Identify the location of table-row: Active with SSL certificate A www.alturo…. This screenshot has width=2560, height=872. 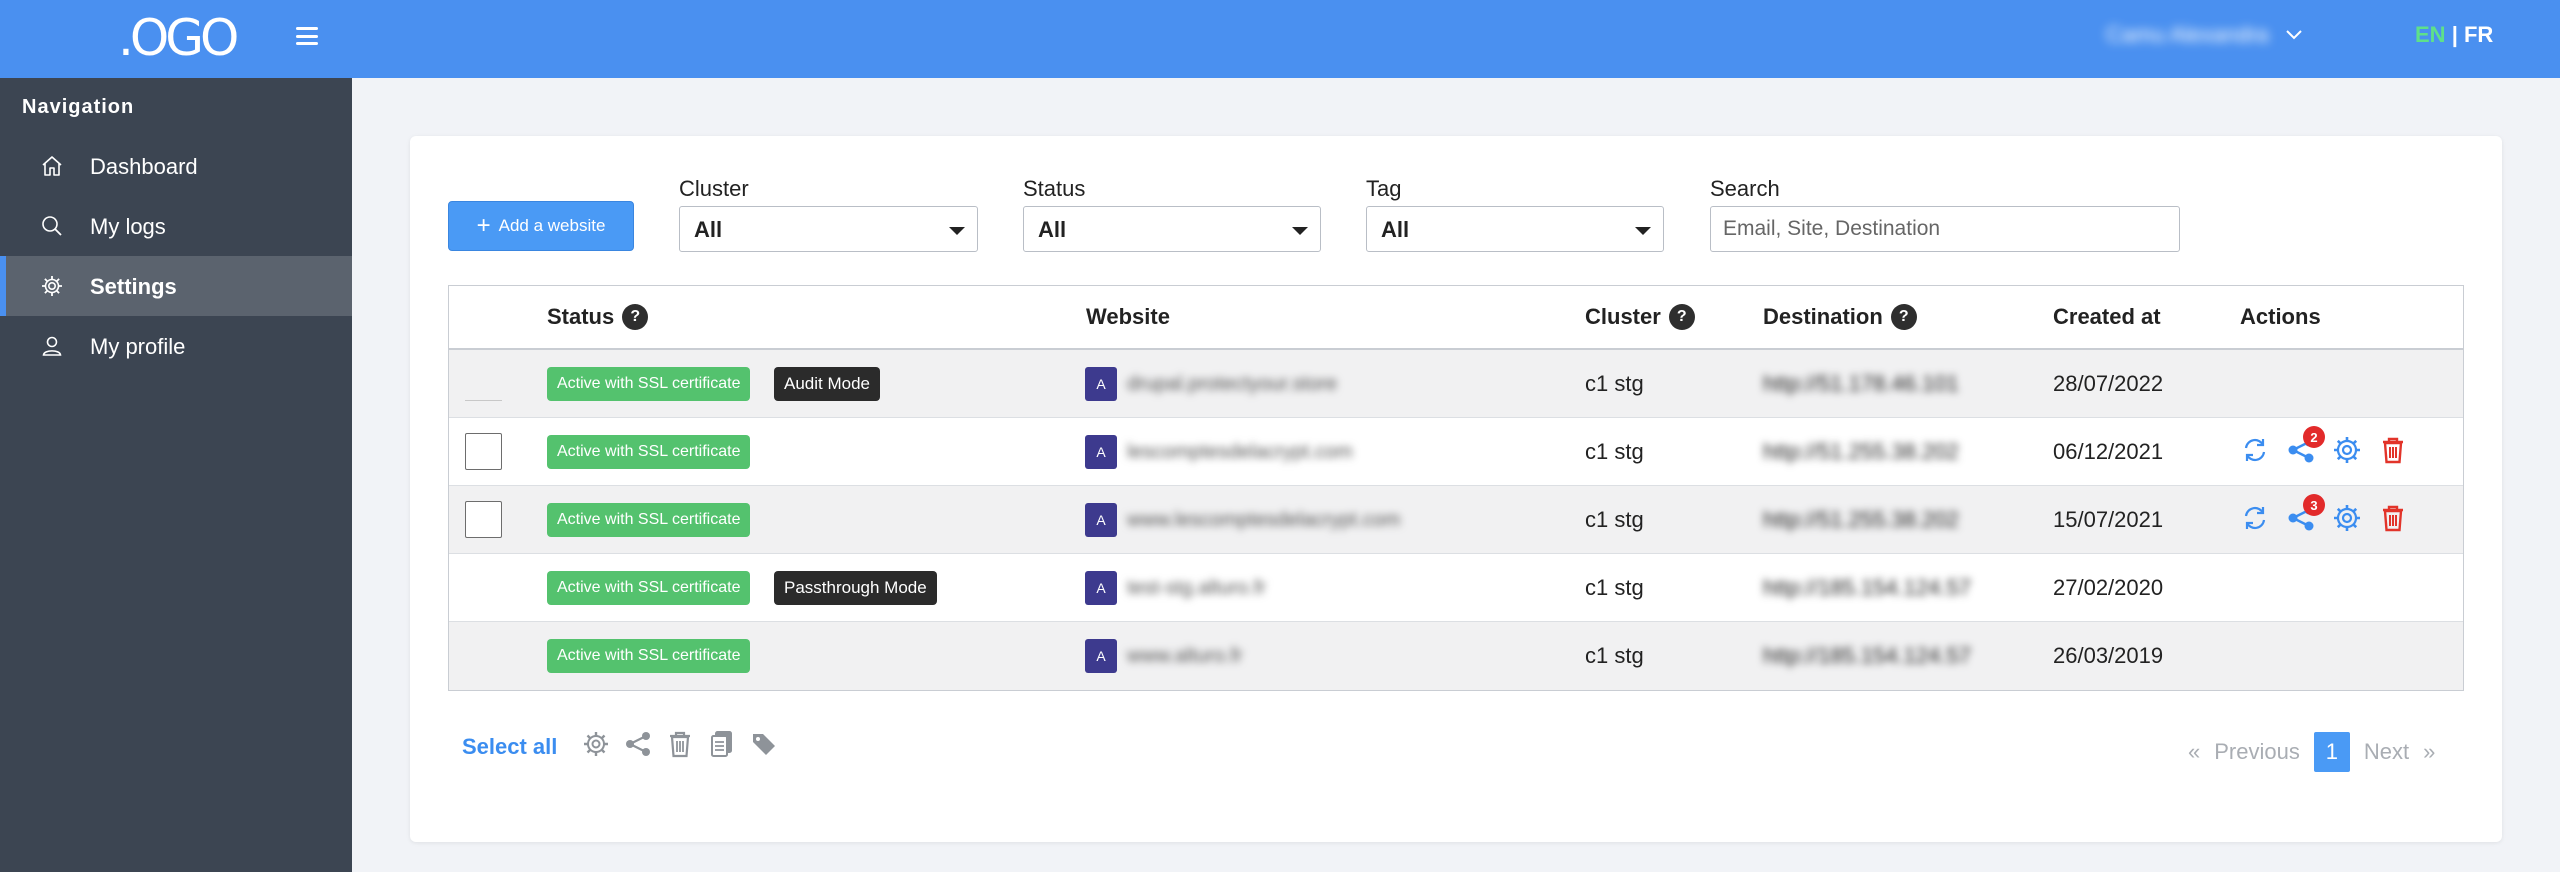
(1456, 656).